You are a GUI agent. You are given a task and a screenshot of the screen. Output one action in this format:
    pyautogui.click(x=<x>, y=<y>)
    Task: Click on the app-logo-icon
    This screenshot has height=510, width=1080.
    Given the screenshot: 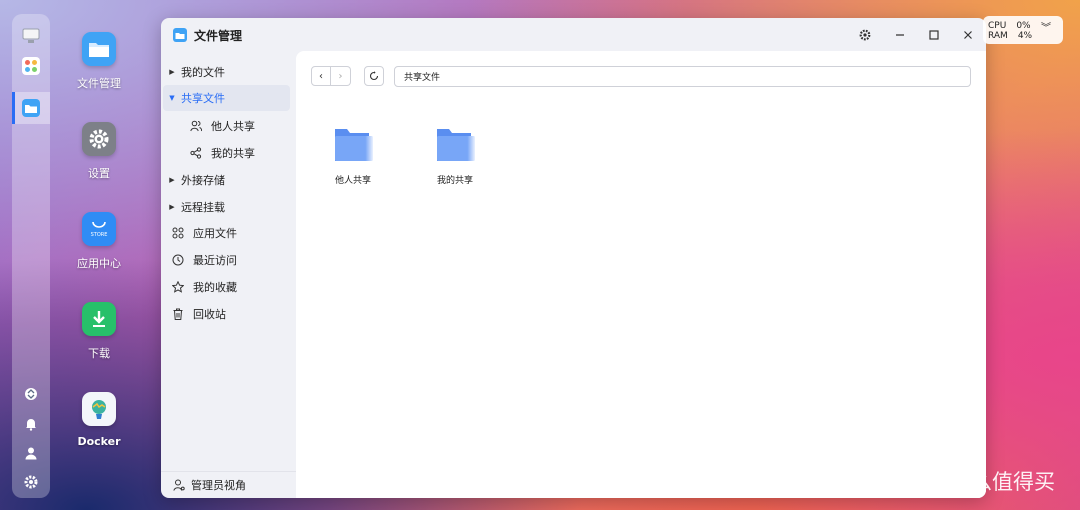 What is the action you would take?
    pyautogui.click(x=180, y=35)
    